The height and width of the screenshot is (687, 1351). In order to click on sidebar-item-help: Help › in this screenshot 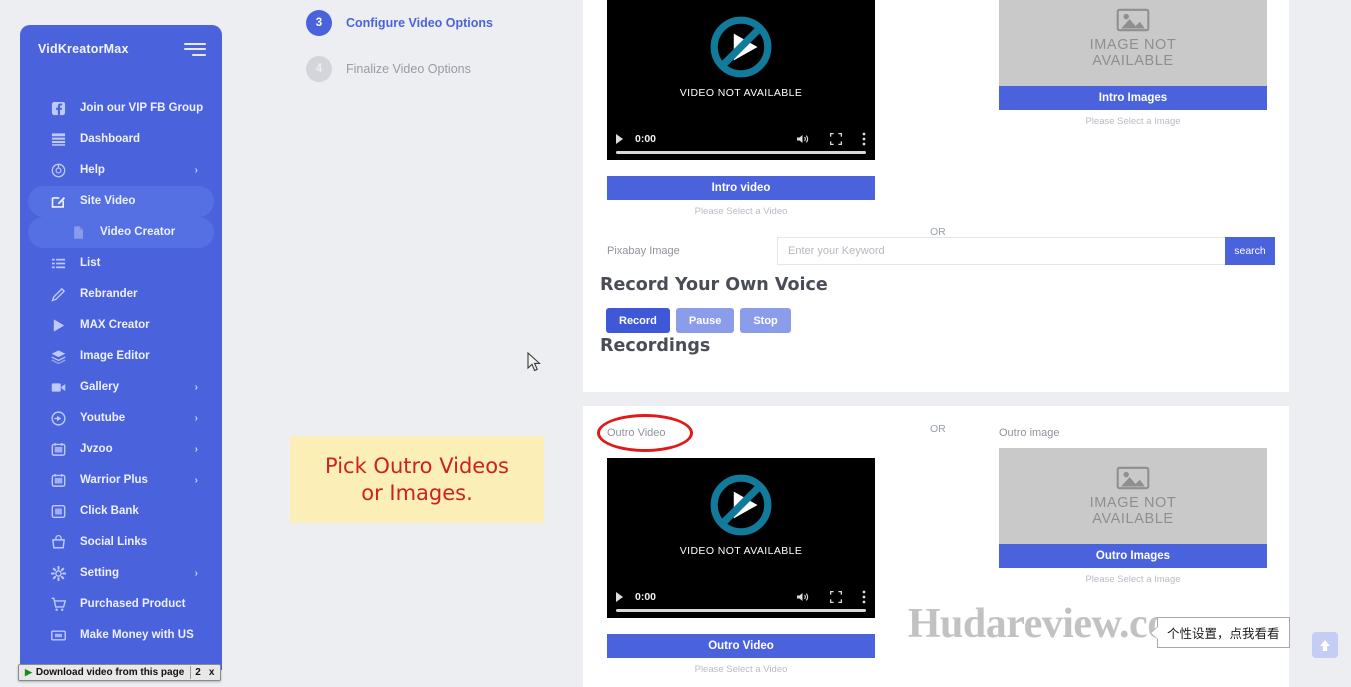, I will do `click(121, 170)`.